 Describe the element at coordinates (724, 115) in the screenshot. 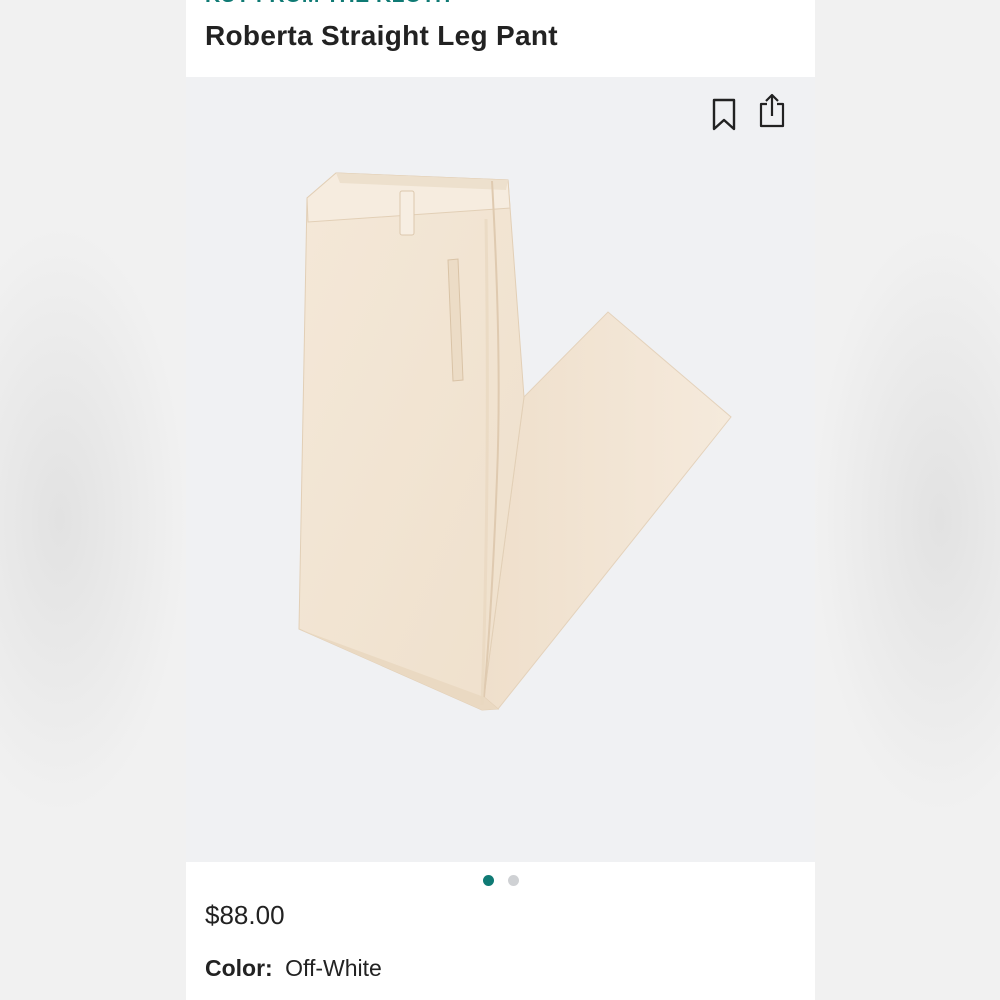

I see `bookmark-icon` at that location.